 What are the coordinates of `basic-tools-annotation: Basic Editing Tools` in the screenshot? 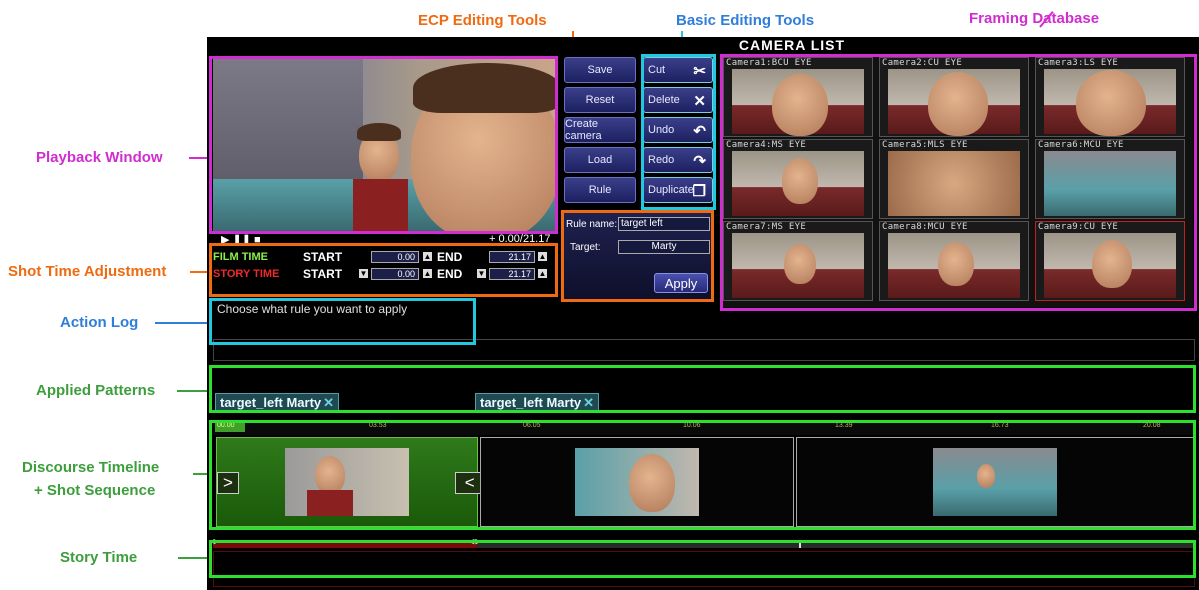 It's located at (745, 20).